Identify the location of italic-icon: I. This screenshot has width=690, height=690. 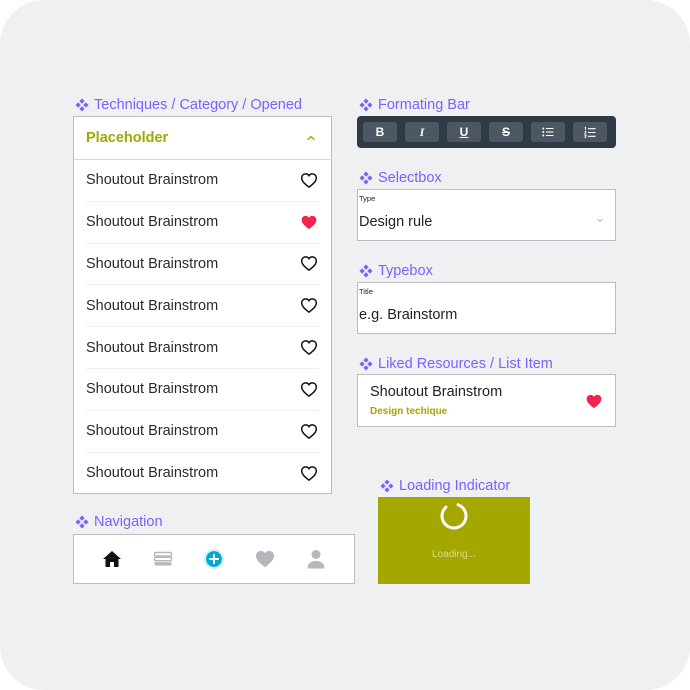
(422, 131).